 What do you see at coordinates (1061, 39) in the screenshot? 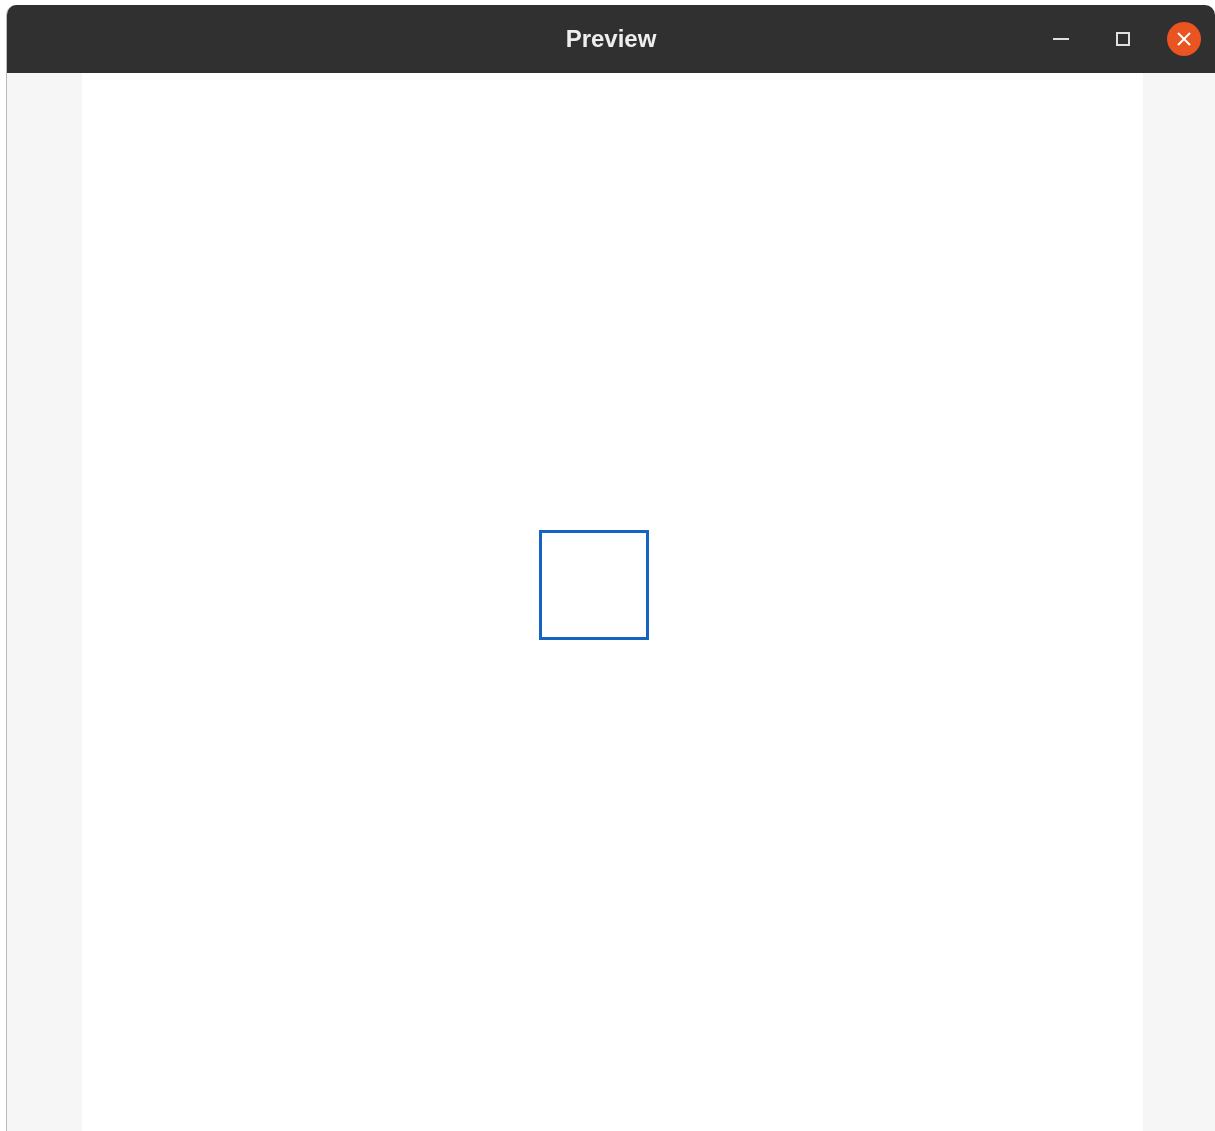
I see `minimize-icon` at bounding box center [1061, 39].